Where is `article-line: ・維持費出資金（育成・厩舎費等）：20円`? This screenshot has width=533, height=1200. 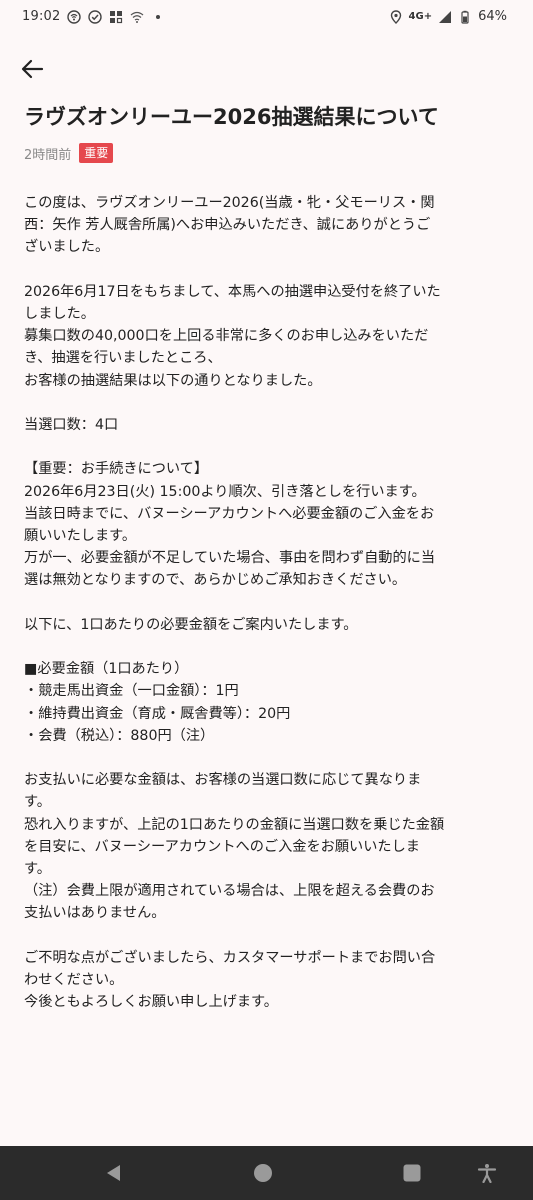
article-line: ・維持費出資金（育成・厩舎費等）：20円 is located at coordinates (157, 713).